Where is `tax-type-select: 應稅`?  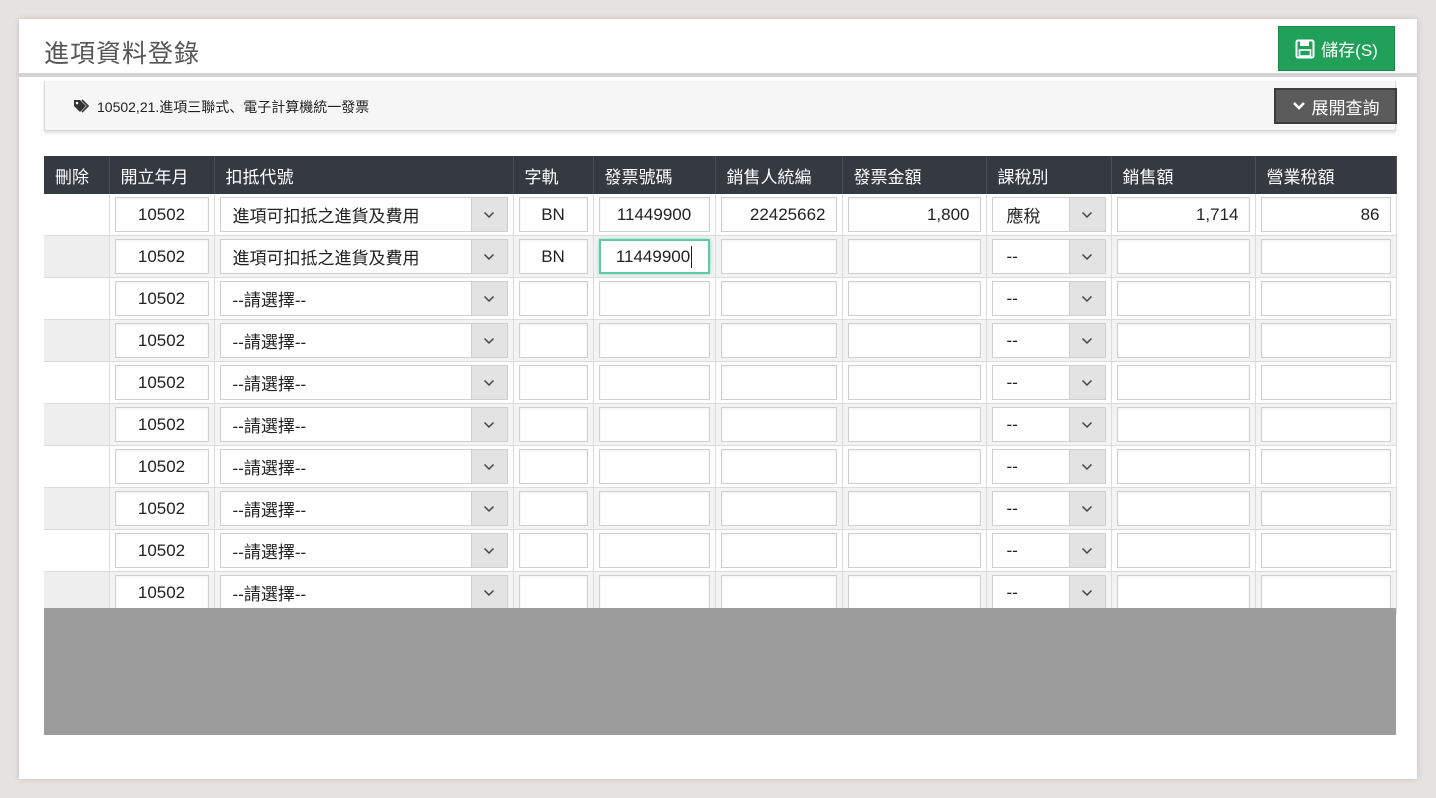
tax-type-select: 應稅 is located at coordinates (1048, 214).